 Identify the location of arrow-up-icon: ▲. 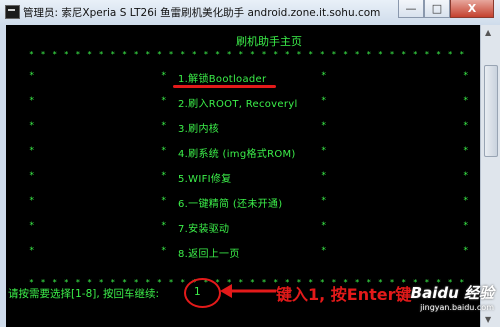
(488, 32).